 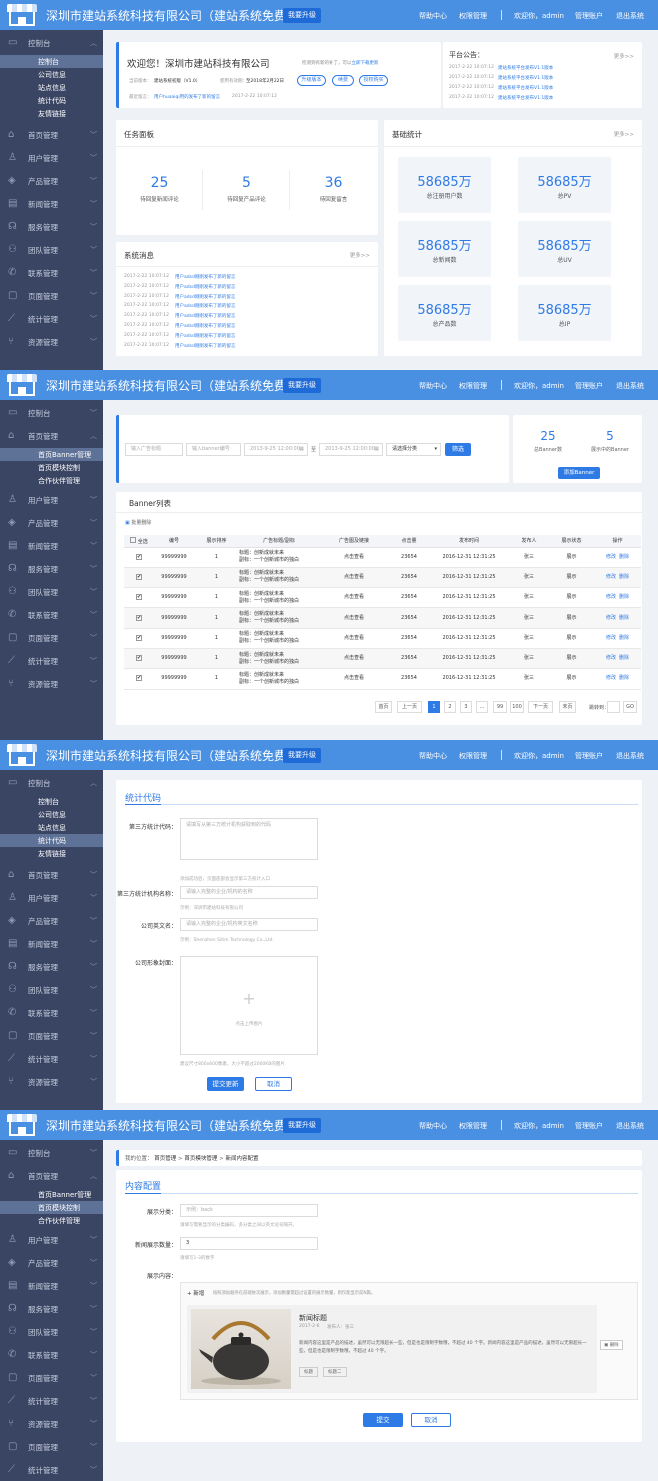 I want to click on latest-message-link: 用户huaaiqi用的发布了新的留言, so click(x=187, y=97).